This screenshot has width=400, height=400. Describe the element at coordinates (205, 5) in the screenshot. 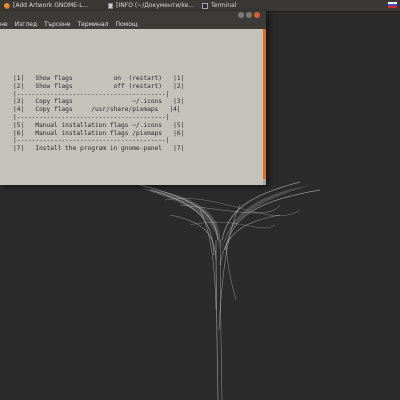

I see `terminal-icon` at that location.